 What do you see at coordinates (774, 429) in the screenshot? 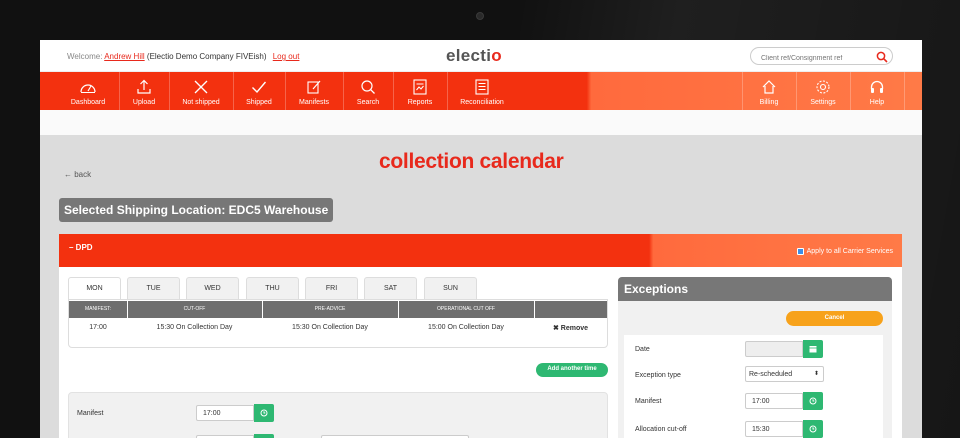
I see `allocation-cutoff-input: 15:30` at bounding box center [774, 429].